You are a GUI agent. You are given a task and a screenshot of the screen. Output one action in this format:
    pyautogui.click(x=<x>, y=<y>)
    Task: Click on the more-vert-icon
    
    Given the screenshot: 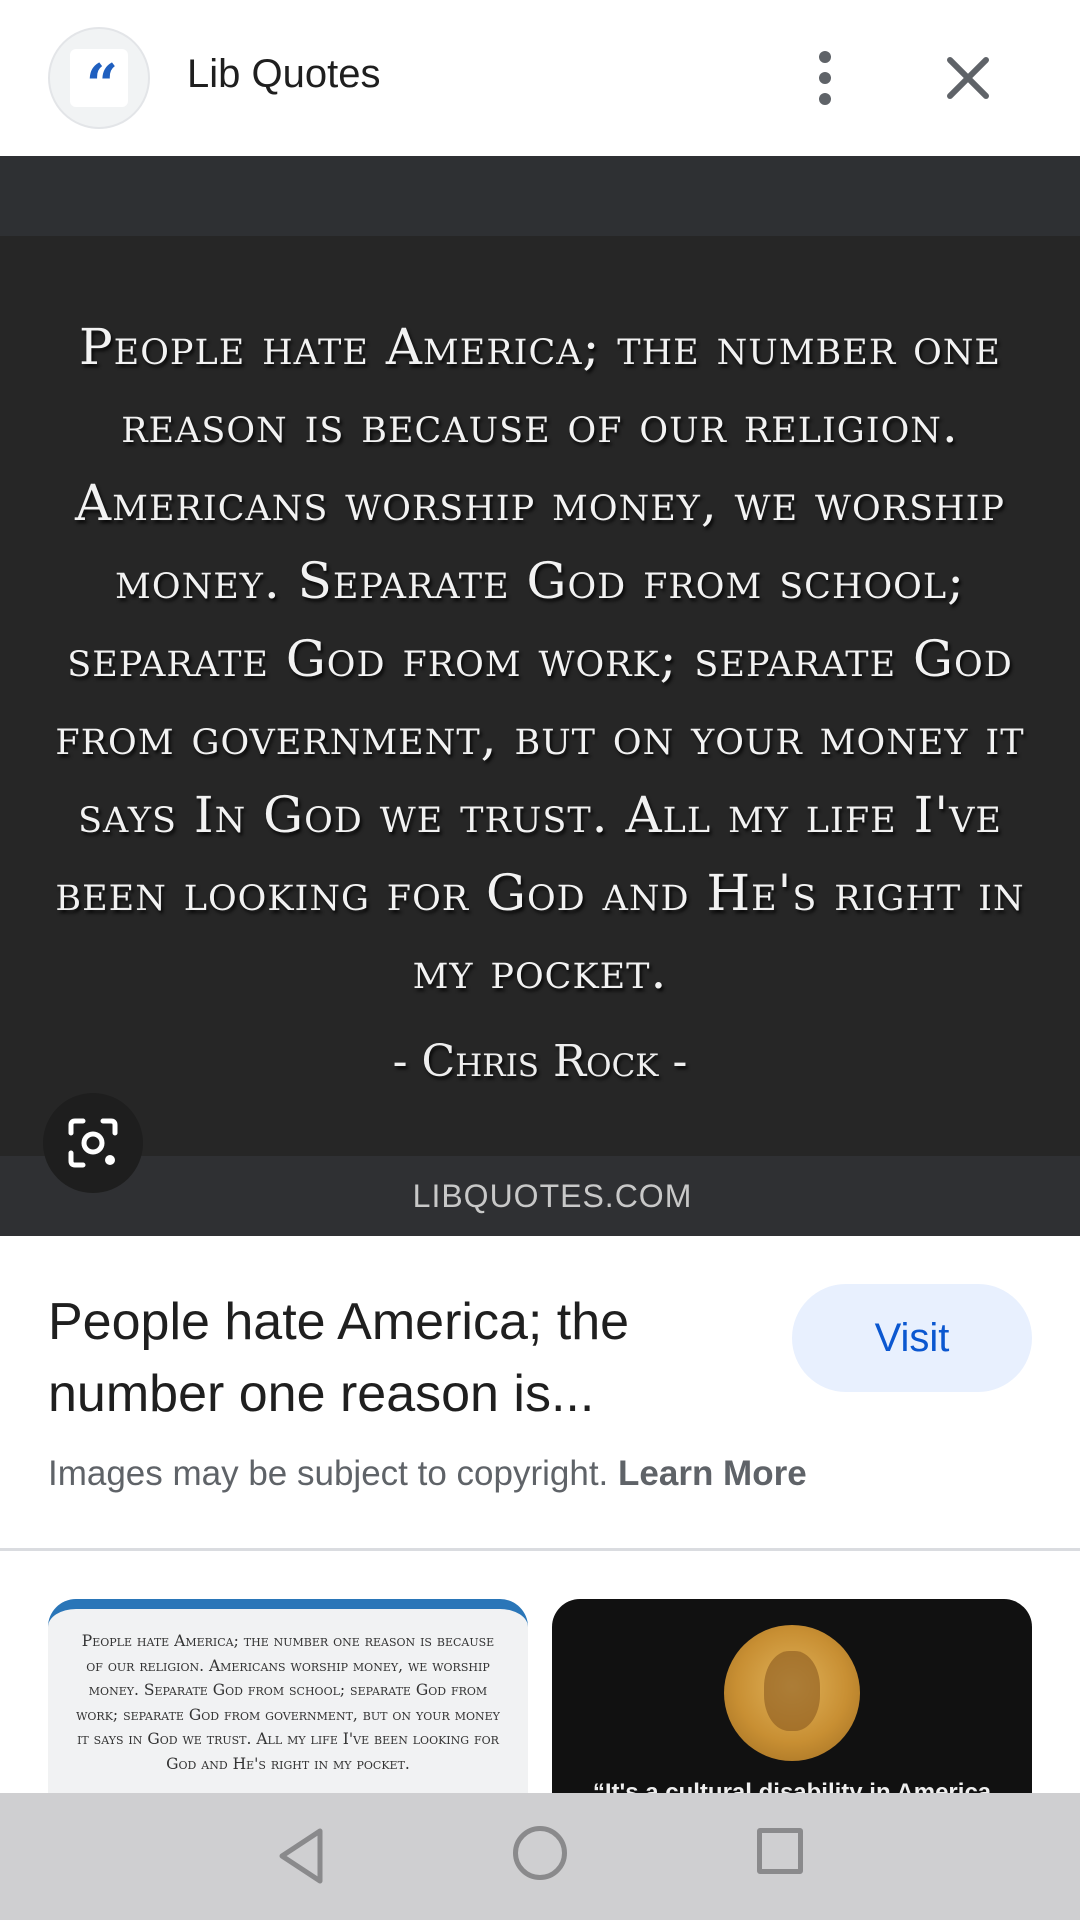 What is the action you would take?
    pyautogui.click(x=825, y=57)
    